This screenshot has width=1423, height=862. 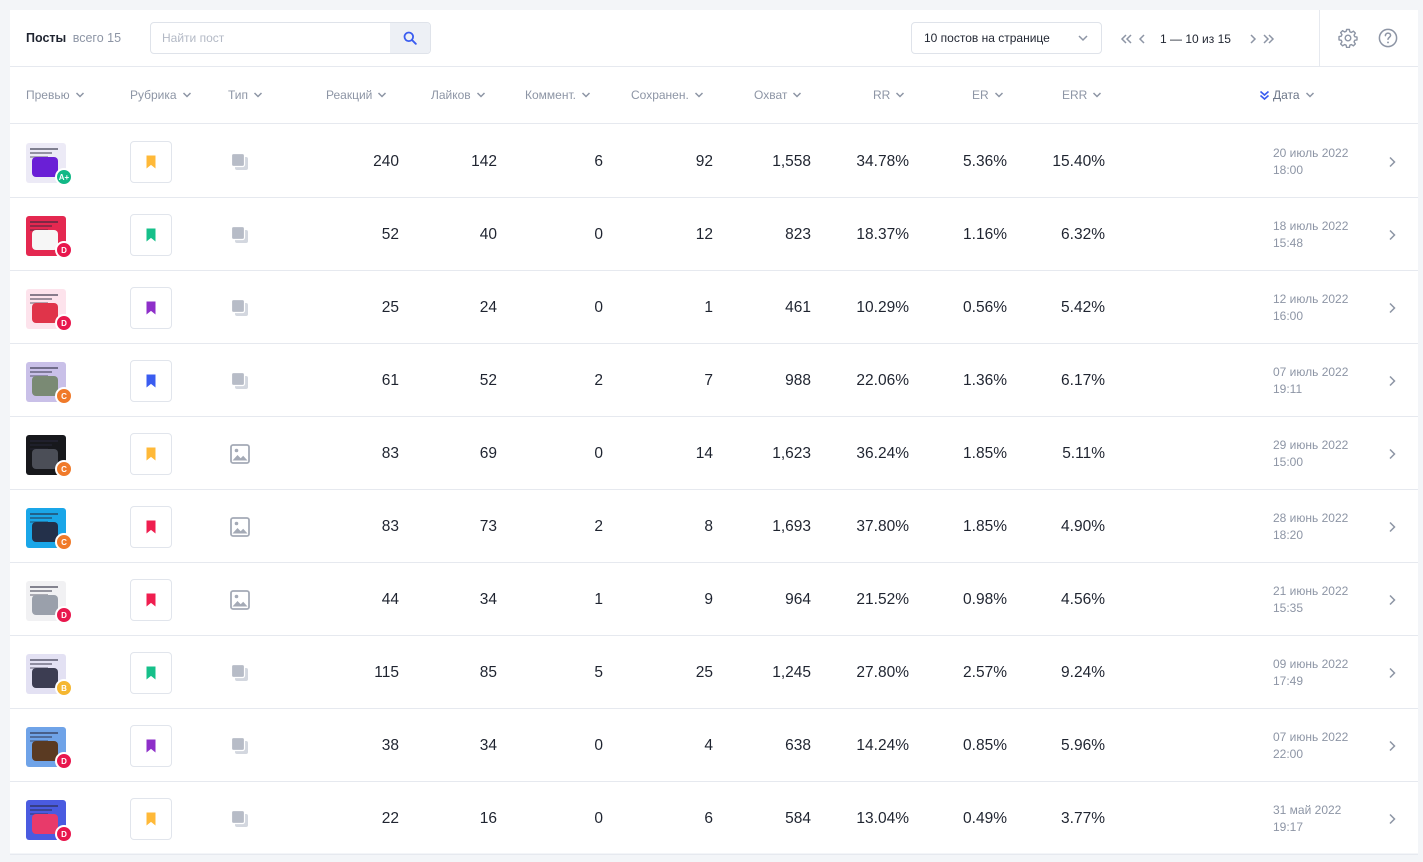 I want to click on comments-value: 0, so click(x=598, y=307).